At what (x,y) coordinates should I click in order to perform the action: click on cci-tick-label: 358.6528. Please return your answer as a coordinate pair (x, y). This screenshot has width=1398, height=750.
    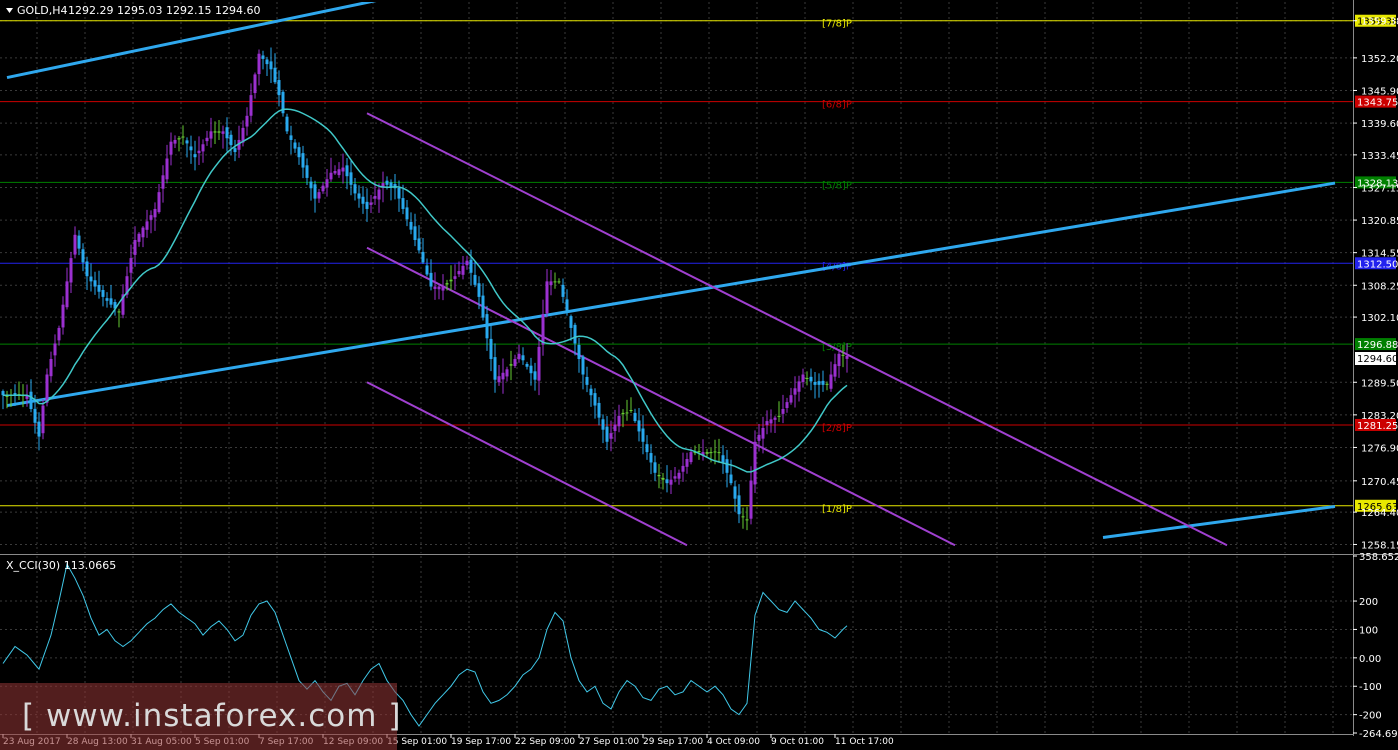
    Looking at the image, I should click on (1378, 557).